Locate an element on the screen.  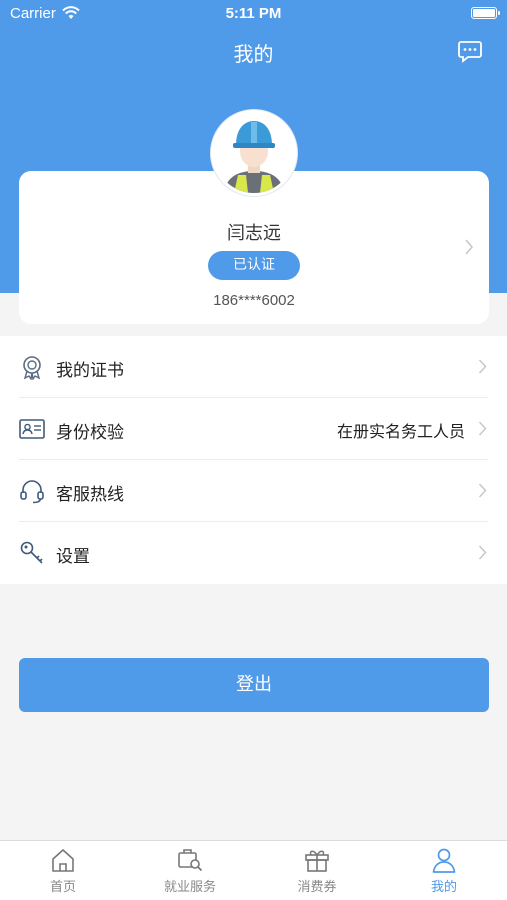
worker-avatar-icon is located at coordinates (254, 153).